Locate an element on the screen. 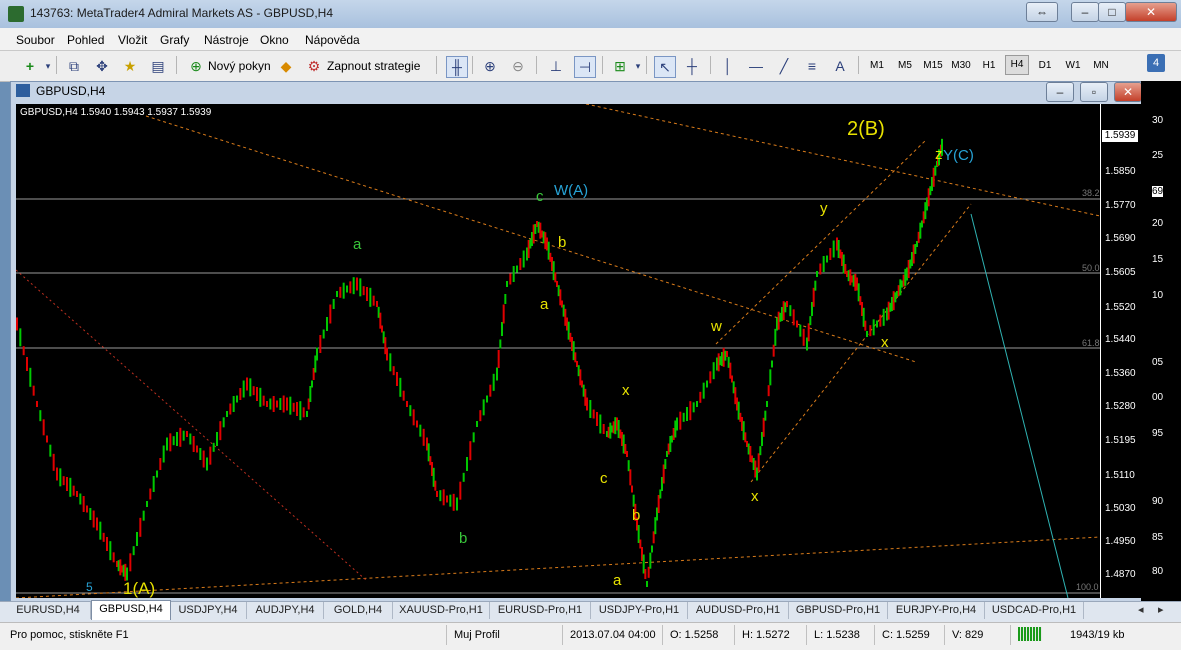 This screenshot has width=1181, height=650. crosshair-icon: ┼ is located at coordinates (692, 66).